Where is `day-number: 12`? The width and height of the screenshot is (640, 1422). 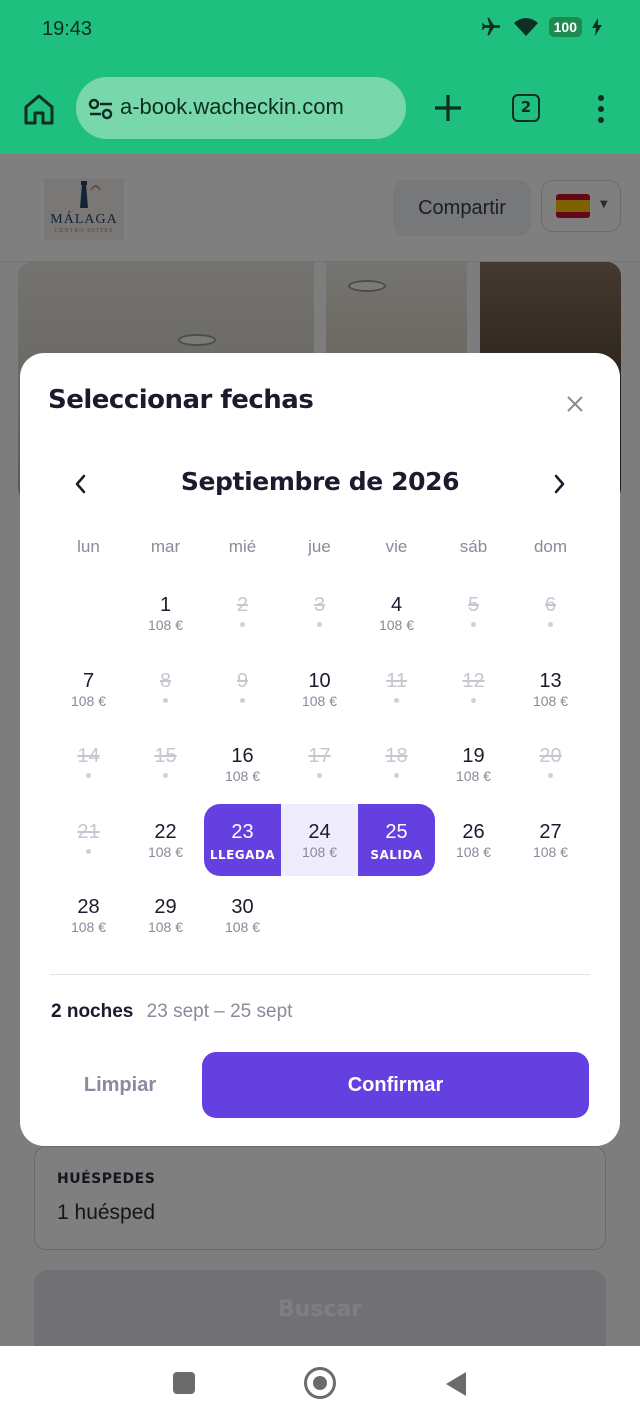
day-number: 12 is located at coordinates (473, 680).